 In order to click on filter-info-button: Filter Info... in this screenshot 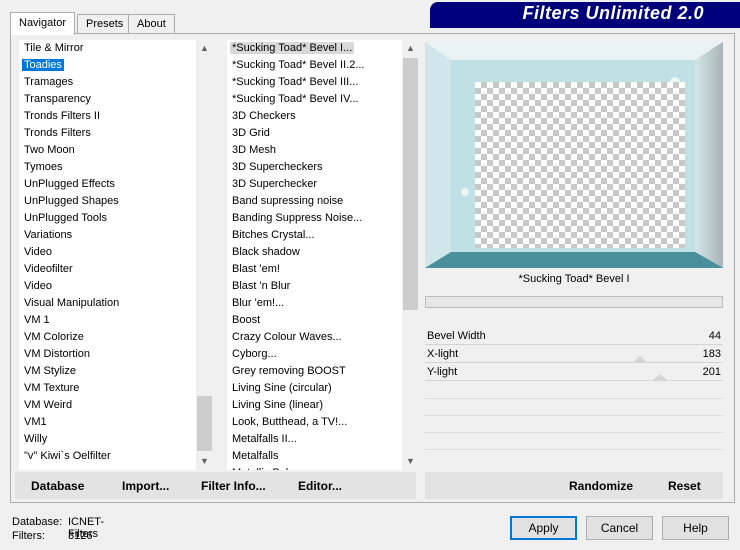, I will do `click(233, 486)`.